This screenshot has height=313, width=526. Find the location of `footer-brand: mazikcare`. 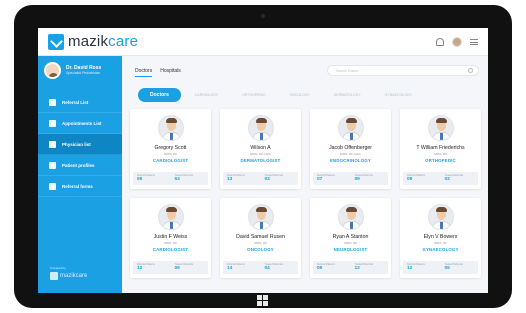

footer-brand: mazikcare is located at coordinates (74, 276).